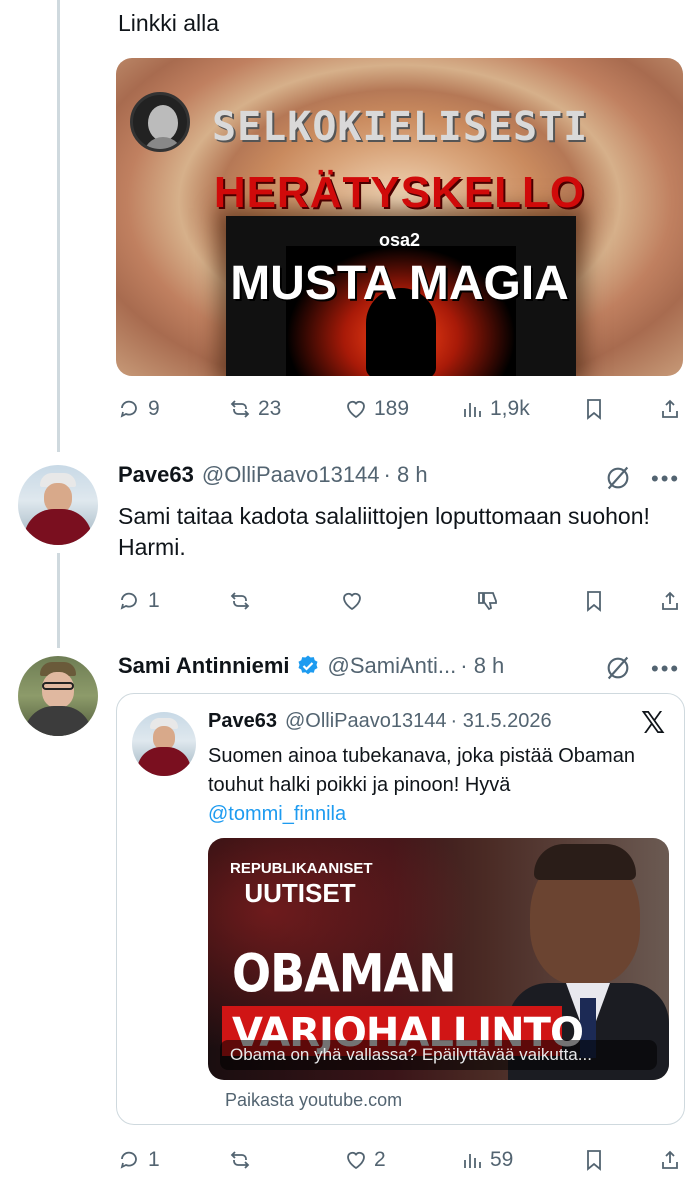  What do you see at coordinates (139, 409) in the screenshot?
I see `reply-button: 9` at bounding box center [139, 409].